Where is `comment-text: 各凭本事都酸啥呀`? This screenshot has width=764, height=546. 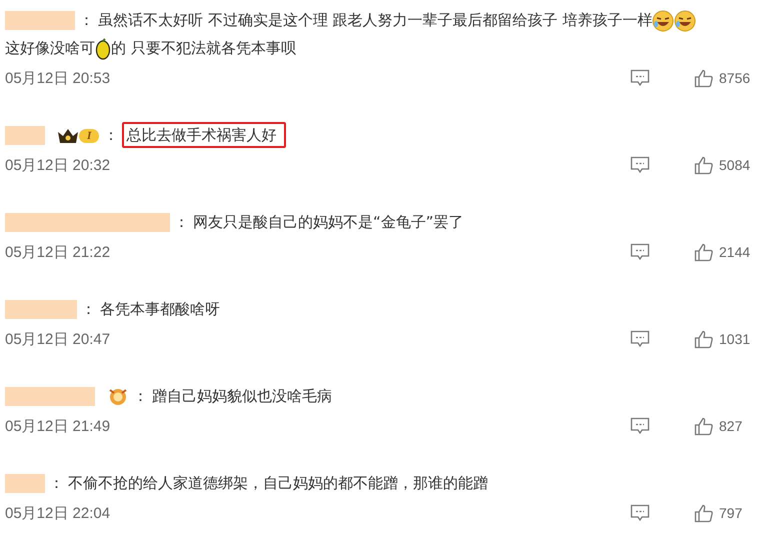 comment-text: 各凭本事都酸啥呀 is located at coordinates (160, 309).